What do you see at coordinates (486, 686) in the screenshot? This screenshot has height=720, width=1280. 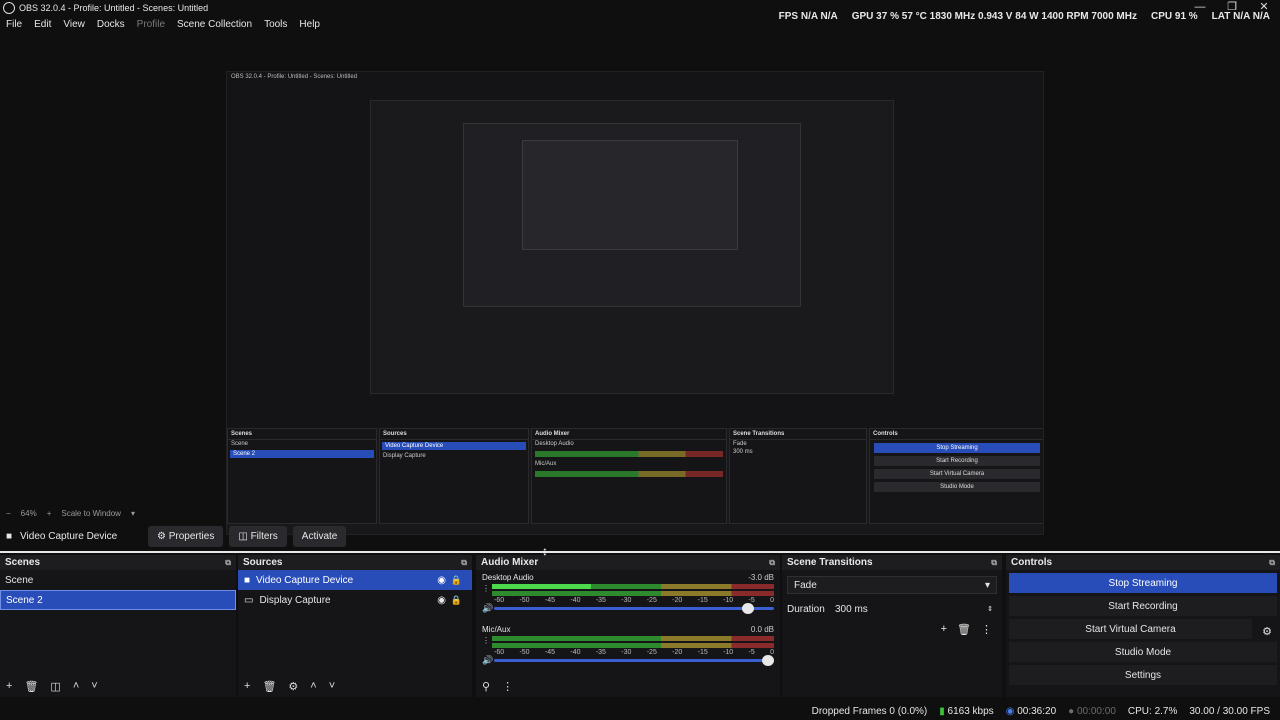 I see `link-icon: ⚲` at bounding box center [486, 686].